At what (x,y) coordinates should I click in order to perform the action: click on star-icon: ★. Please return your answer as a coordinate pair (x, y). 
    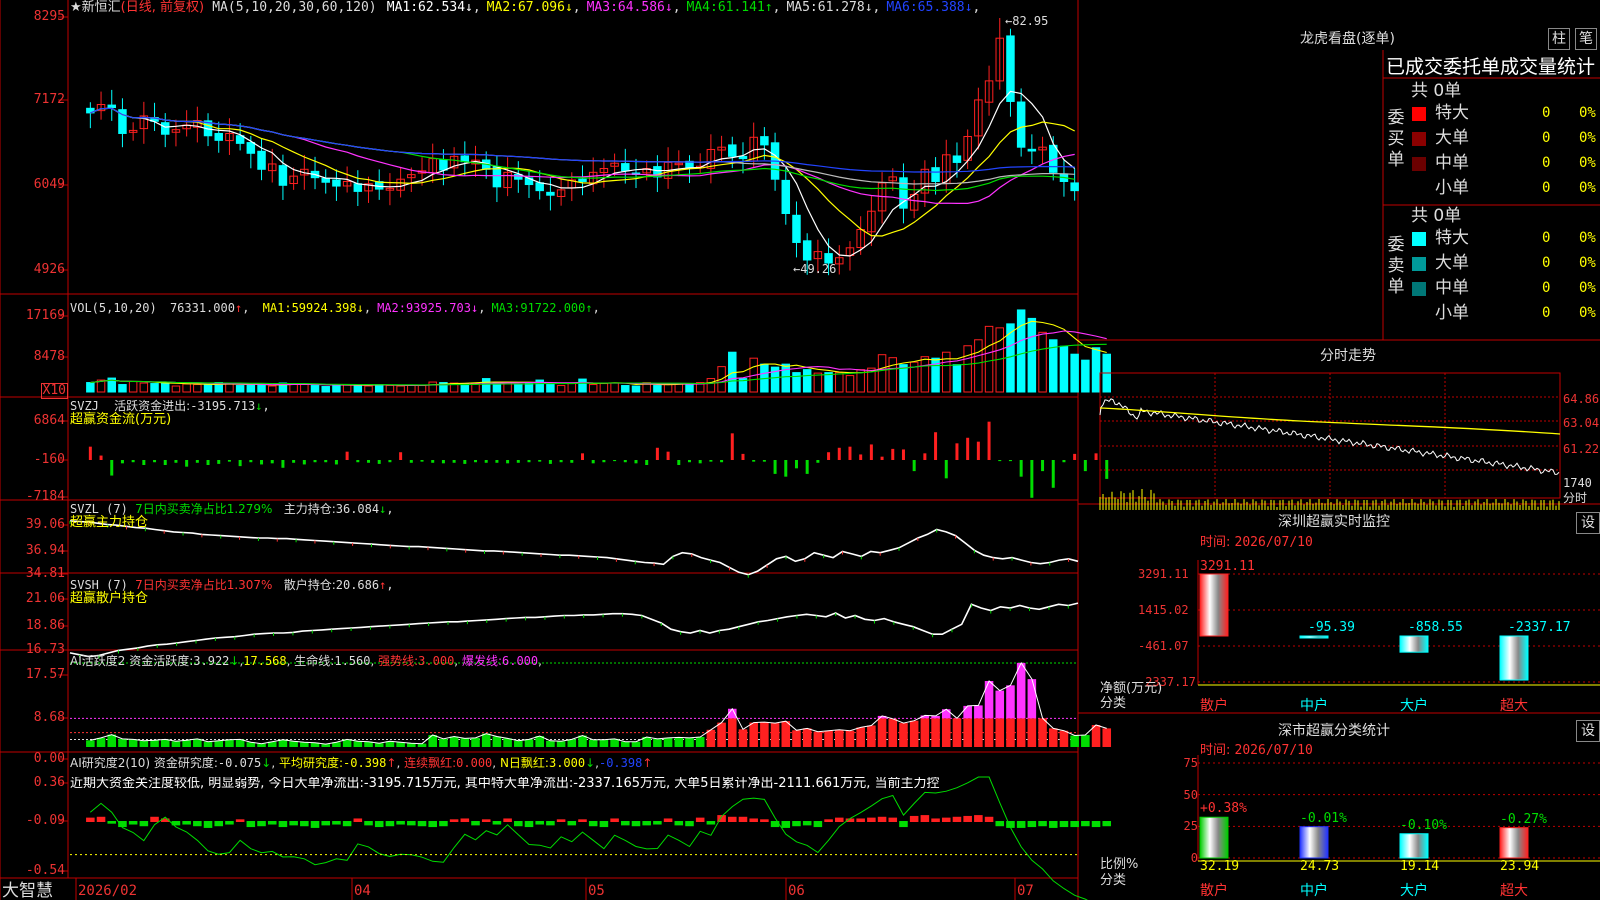
    Looking at the image, I should click on (76, 7).